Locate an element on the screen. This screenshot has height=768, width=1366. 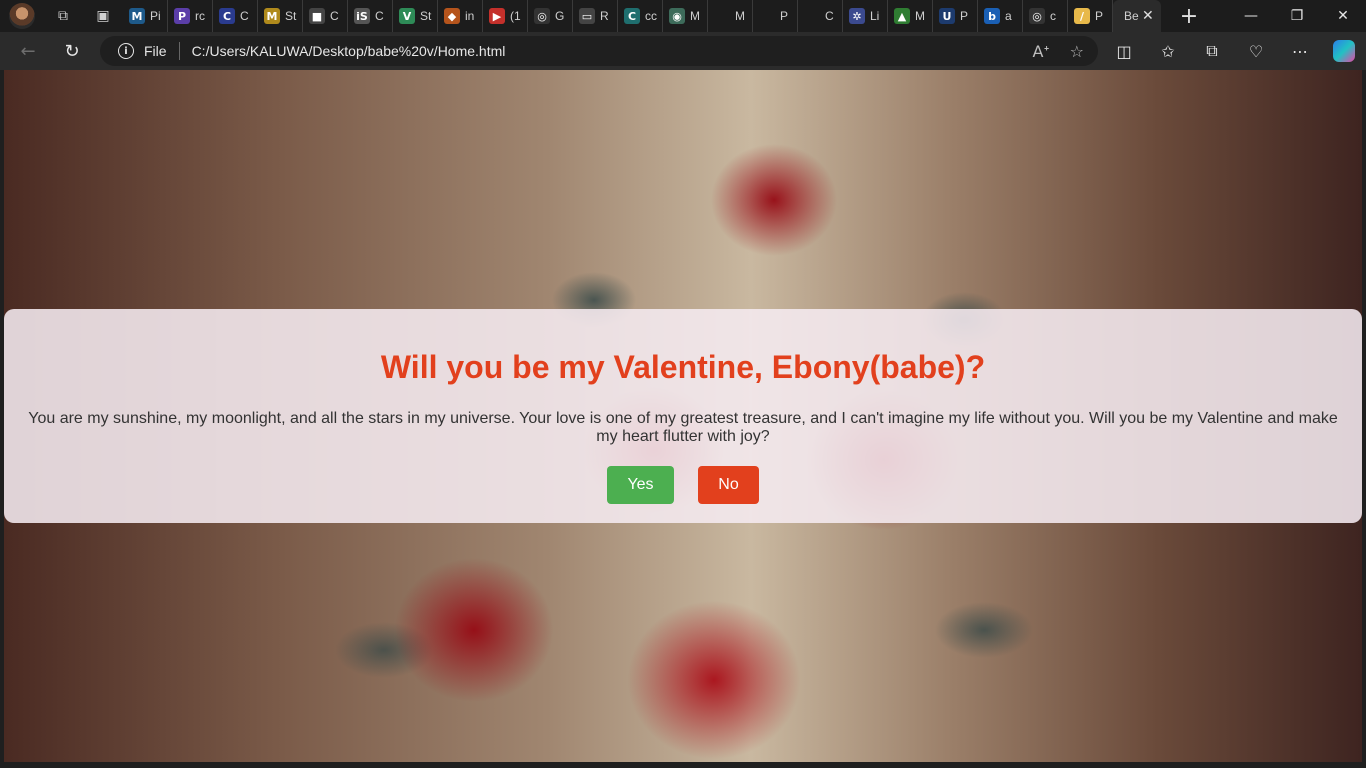
info-icon: i is located at coordinates (126, 51).